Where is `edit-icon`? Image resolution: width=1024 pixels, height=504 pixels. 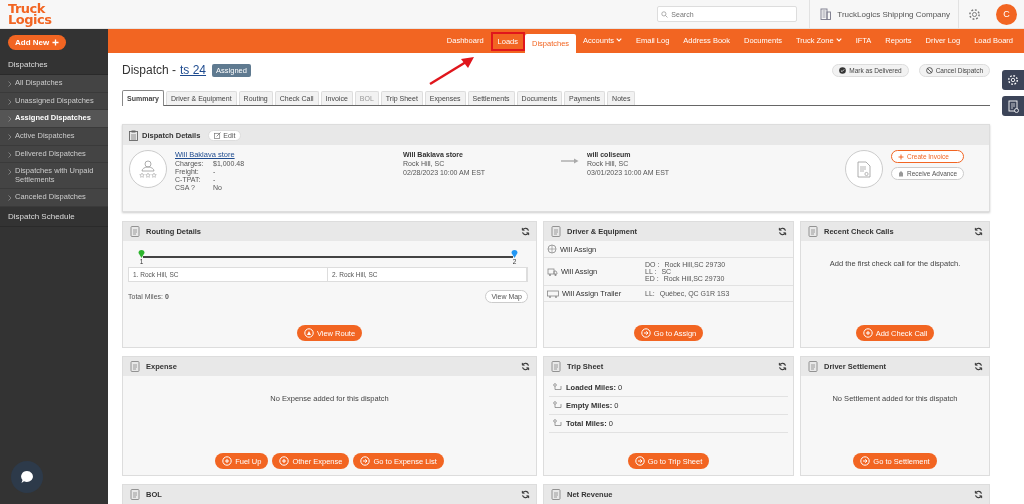 edit-icon is located at coordinates (218, 135).